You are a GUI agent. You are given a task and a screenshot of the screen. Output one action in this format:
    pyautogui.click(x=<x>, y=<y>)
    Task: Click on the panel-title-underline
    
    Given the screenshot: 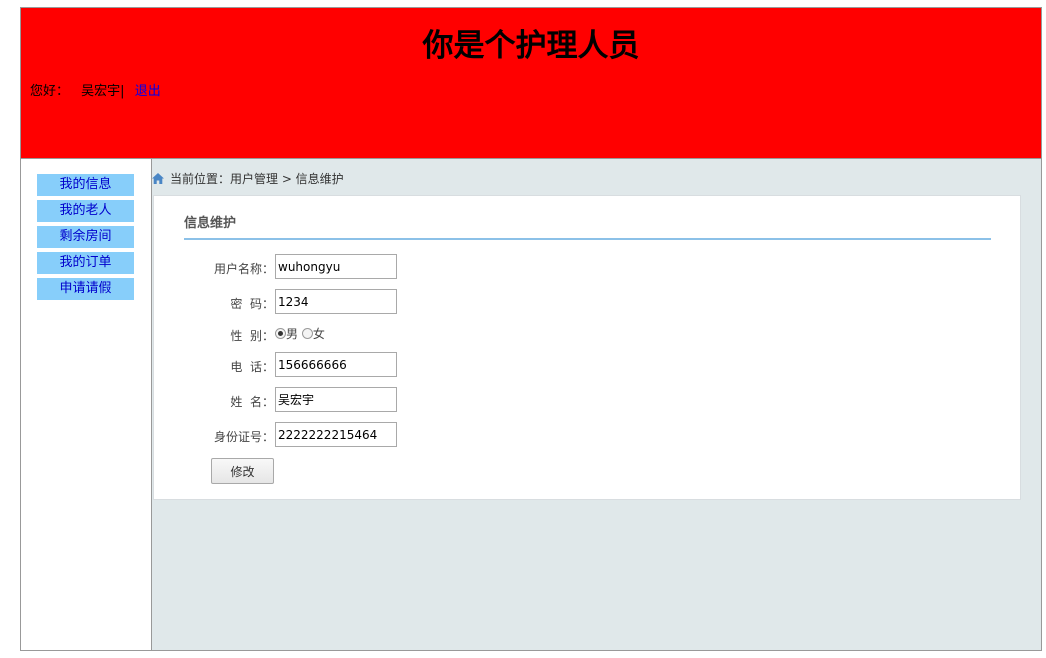 What is the action you would take?
    pyautogui.click(x=587, y=239)
    